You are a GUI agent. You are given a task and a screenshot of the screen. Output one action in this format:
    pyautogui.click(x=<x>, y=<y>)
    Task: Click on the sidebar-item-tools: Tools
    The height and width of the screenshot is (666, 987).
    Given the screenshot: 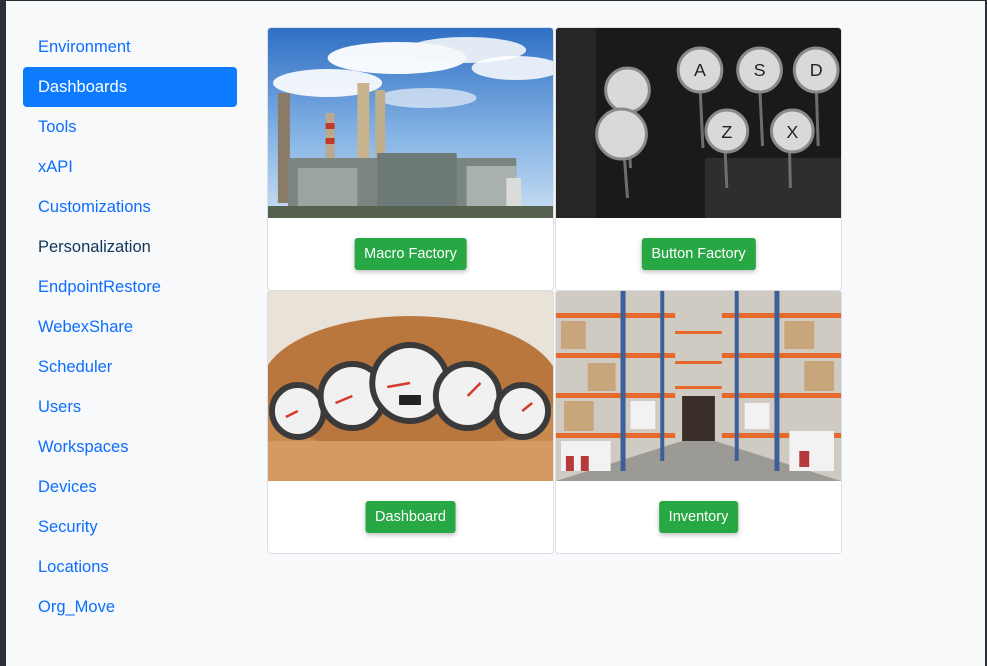 What is the action you would take?
    pyautogui.click(x=130, y=127)
    